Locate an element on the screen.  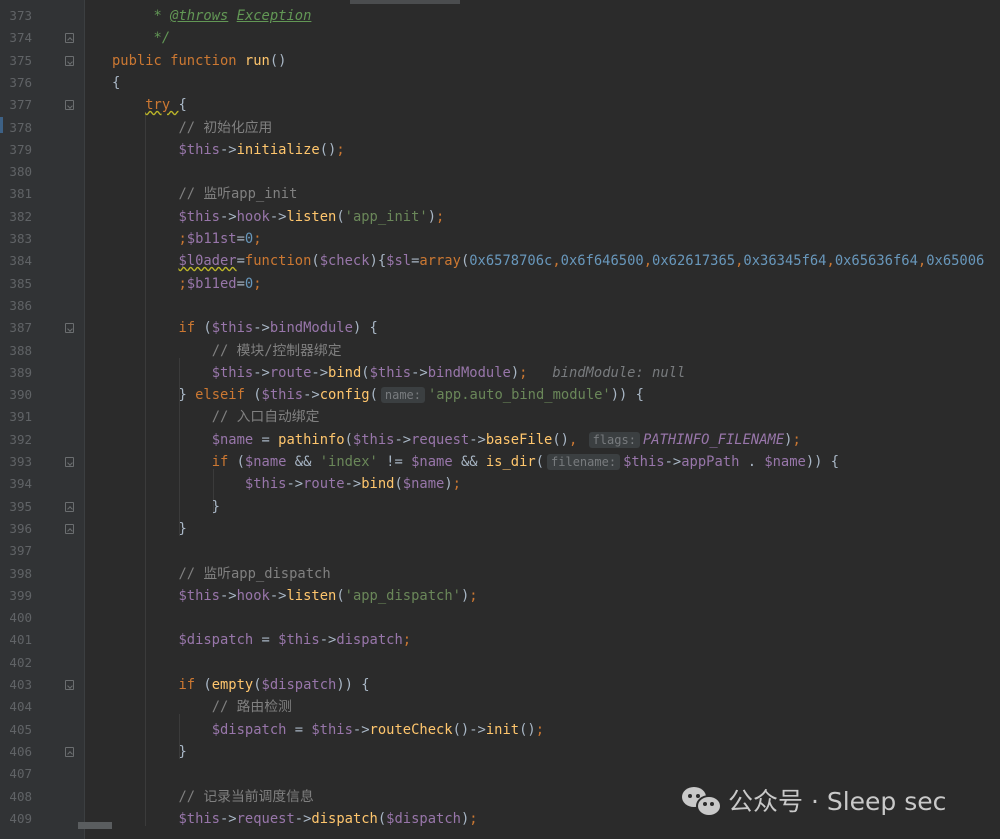
code-line: $this->hook->listen('app_dispatch'); is located at coordinates (294, 596).